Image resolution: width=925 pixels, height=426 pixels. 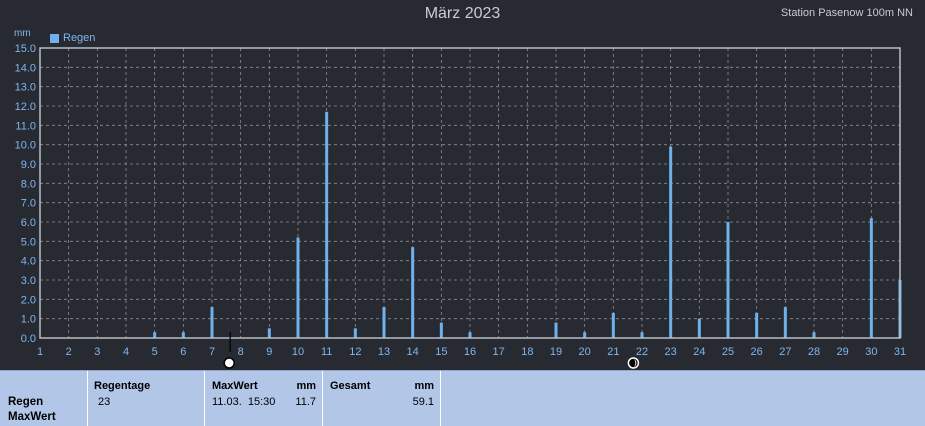 What do you see at coordinates (585, 352) in the screenshot?
I see `x-tick-label: 20` at bounding box center [585, 352].